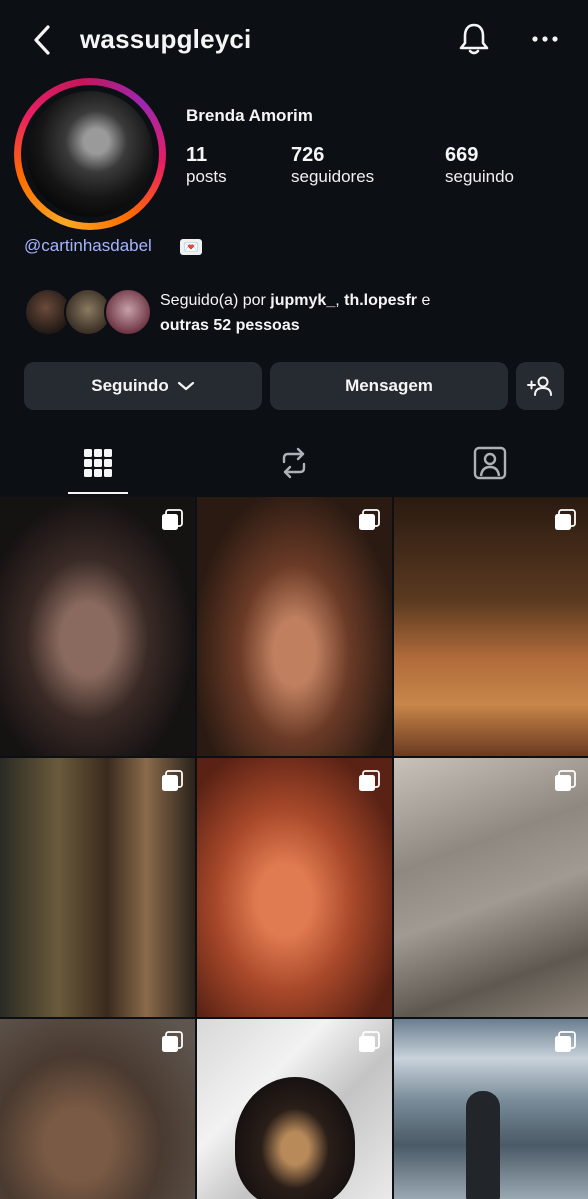 This screenshot has width=588, height=1199. I want to click on stat-following-label: seguindo, so click(480, 176).